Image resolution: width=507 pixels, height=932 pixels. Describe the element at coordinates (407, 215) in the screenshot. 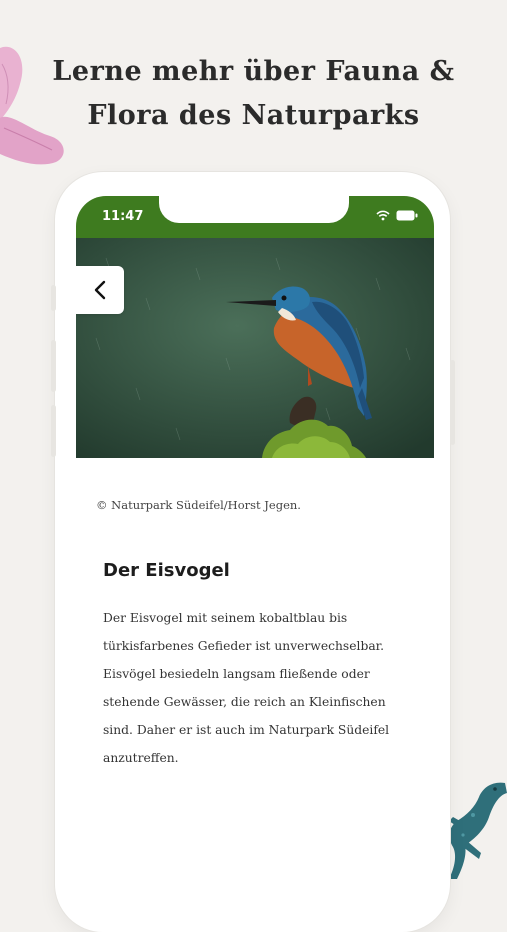

I see `battery-icon` at that location.